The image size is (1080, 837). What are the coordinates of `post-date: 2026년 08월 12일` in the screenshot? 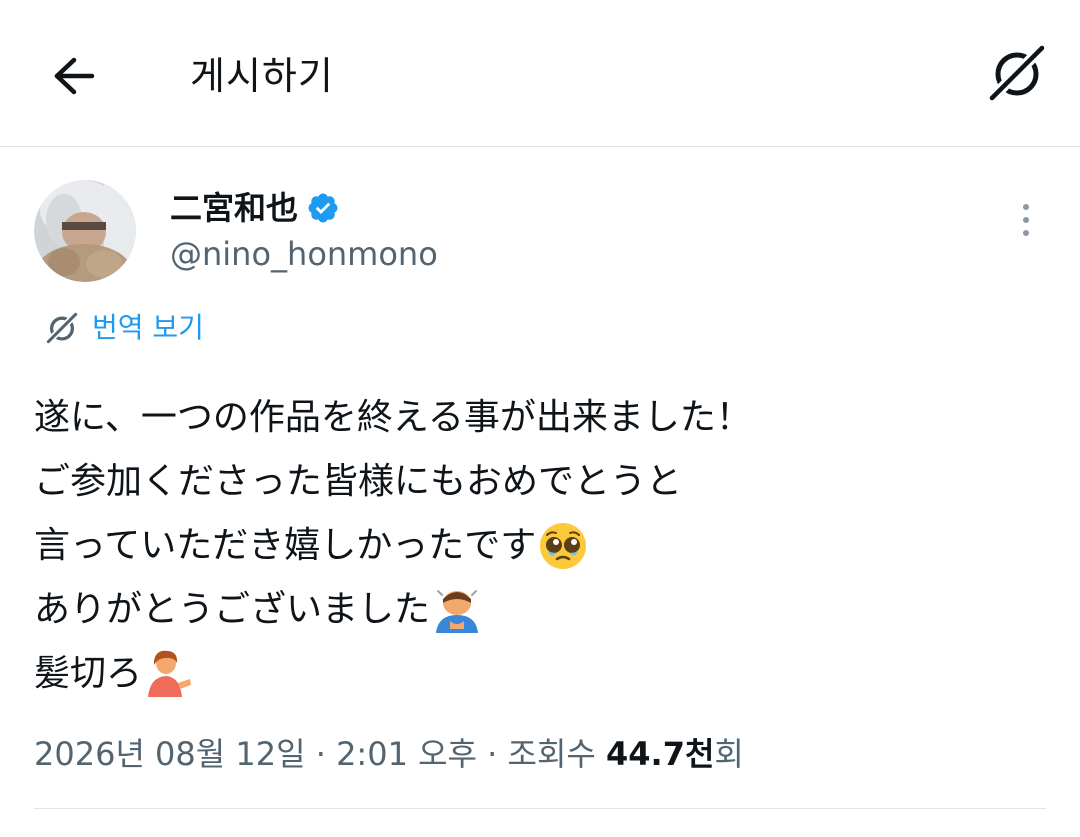 It's located at (170, 754).